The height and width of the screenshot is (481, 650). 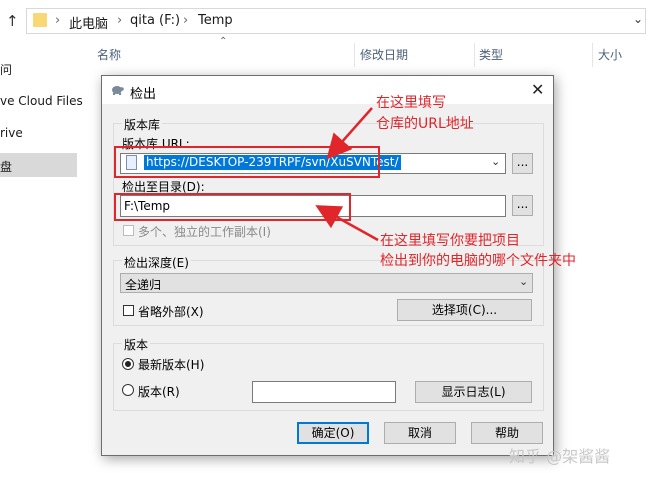 I want to click on annotation-arrows, so click(x=347, y=174).